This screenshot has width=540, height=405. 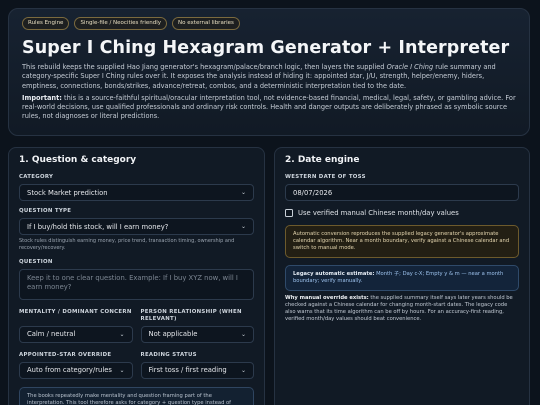 I want to click on important-label: Important:, so click(x=42, y=97).